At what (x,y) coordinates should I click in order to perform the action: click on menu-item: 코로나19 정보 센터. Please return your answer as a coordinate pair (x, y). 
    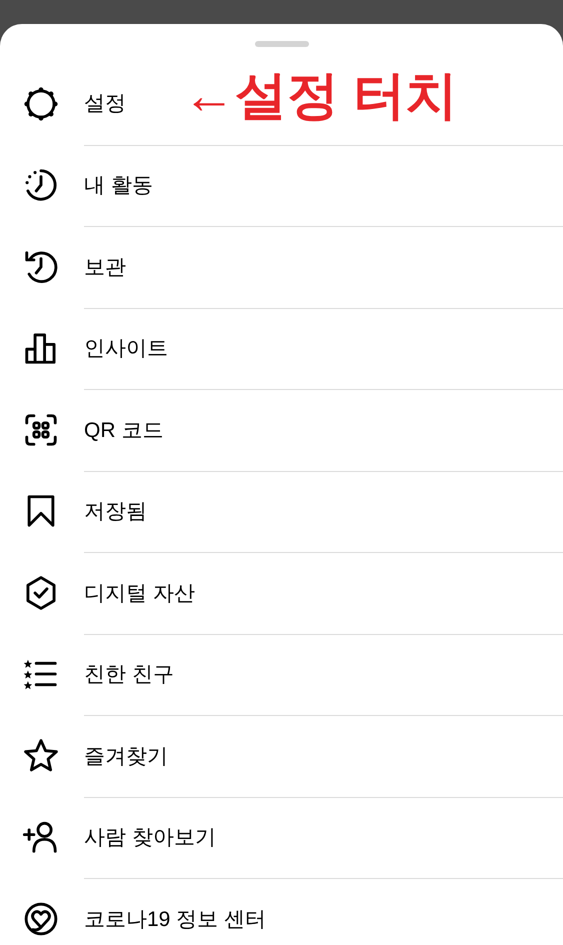
    Looking at the image, I should click on (175, 919).